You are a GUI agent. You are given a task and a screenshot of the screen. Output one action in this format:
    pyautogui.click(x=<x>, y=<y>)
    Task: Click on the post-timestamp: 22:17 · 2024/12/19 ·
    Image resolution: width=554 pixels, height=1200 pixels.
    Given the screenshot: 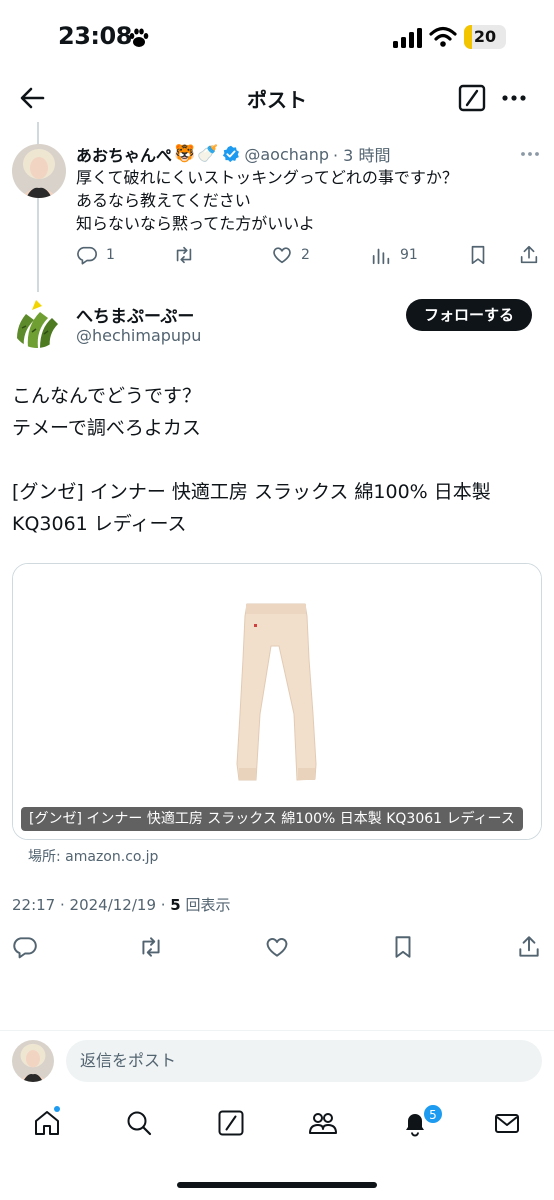 What is the action you would take?
    pyautogui.click(x=91, y=905)
    